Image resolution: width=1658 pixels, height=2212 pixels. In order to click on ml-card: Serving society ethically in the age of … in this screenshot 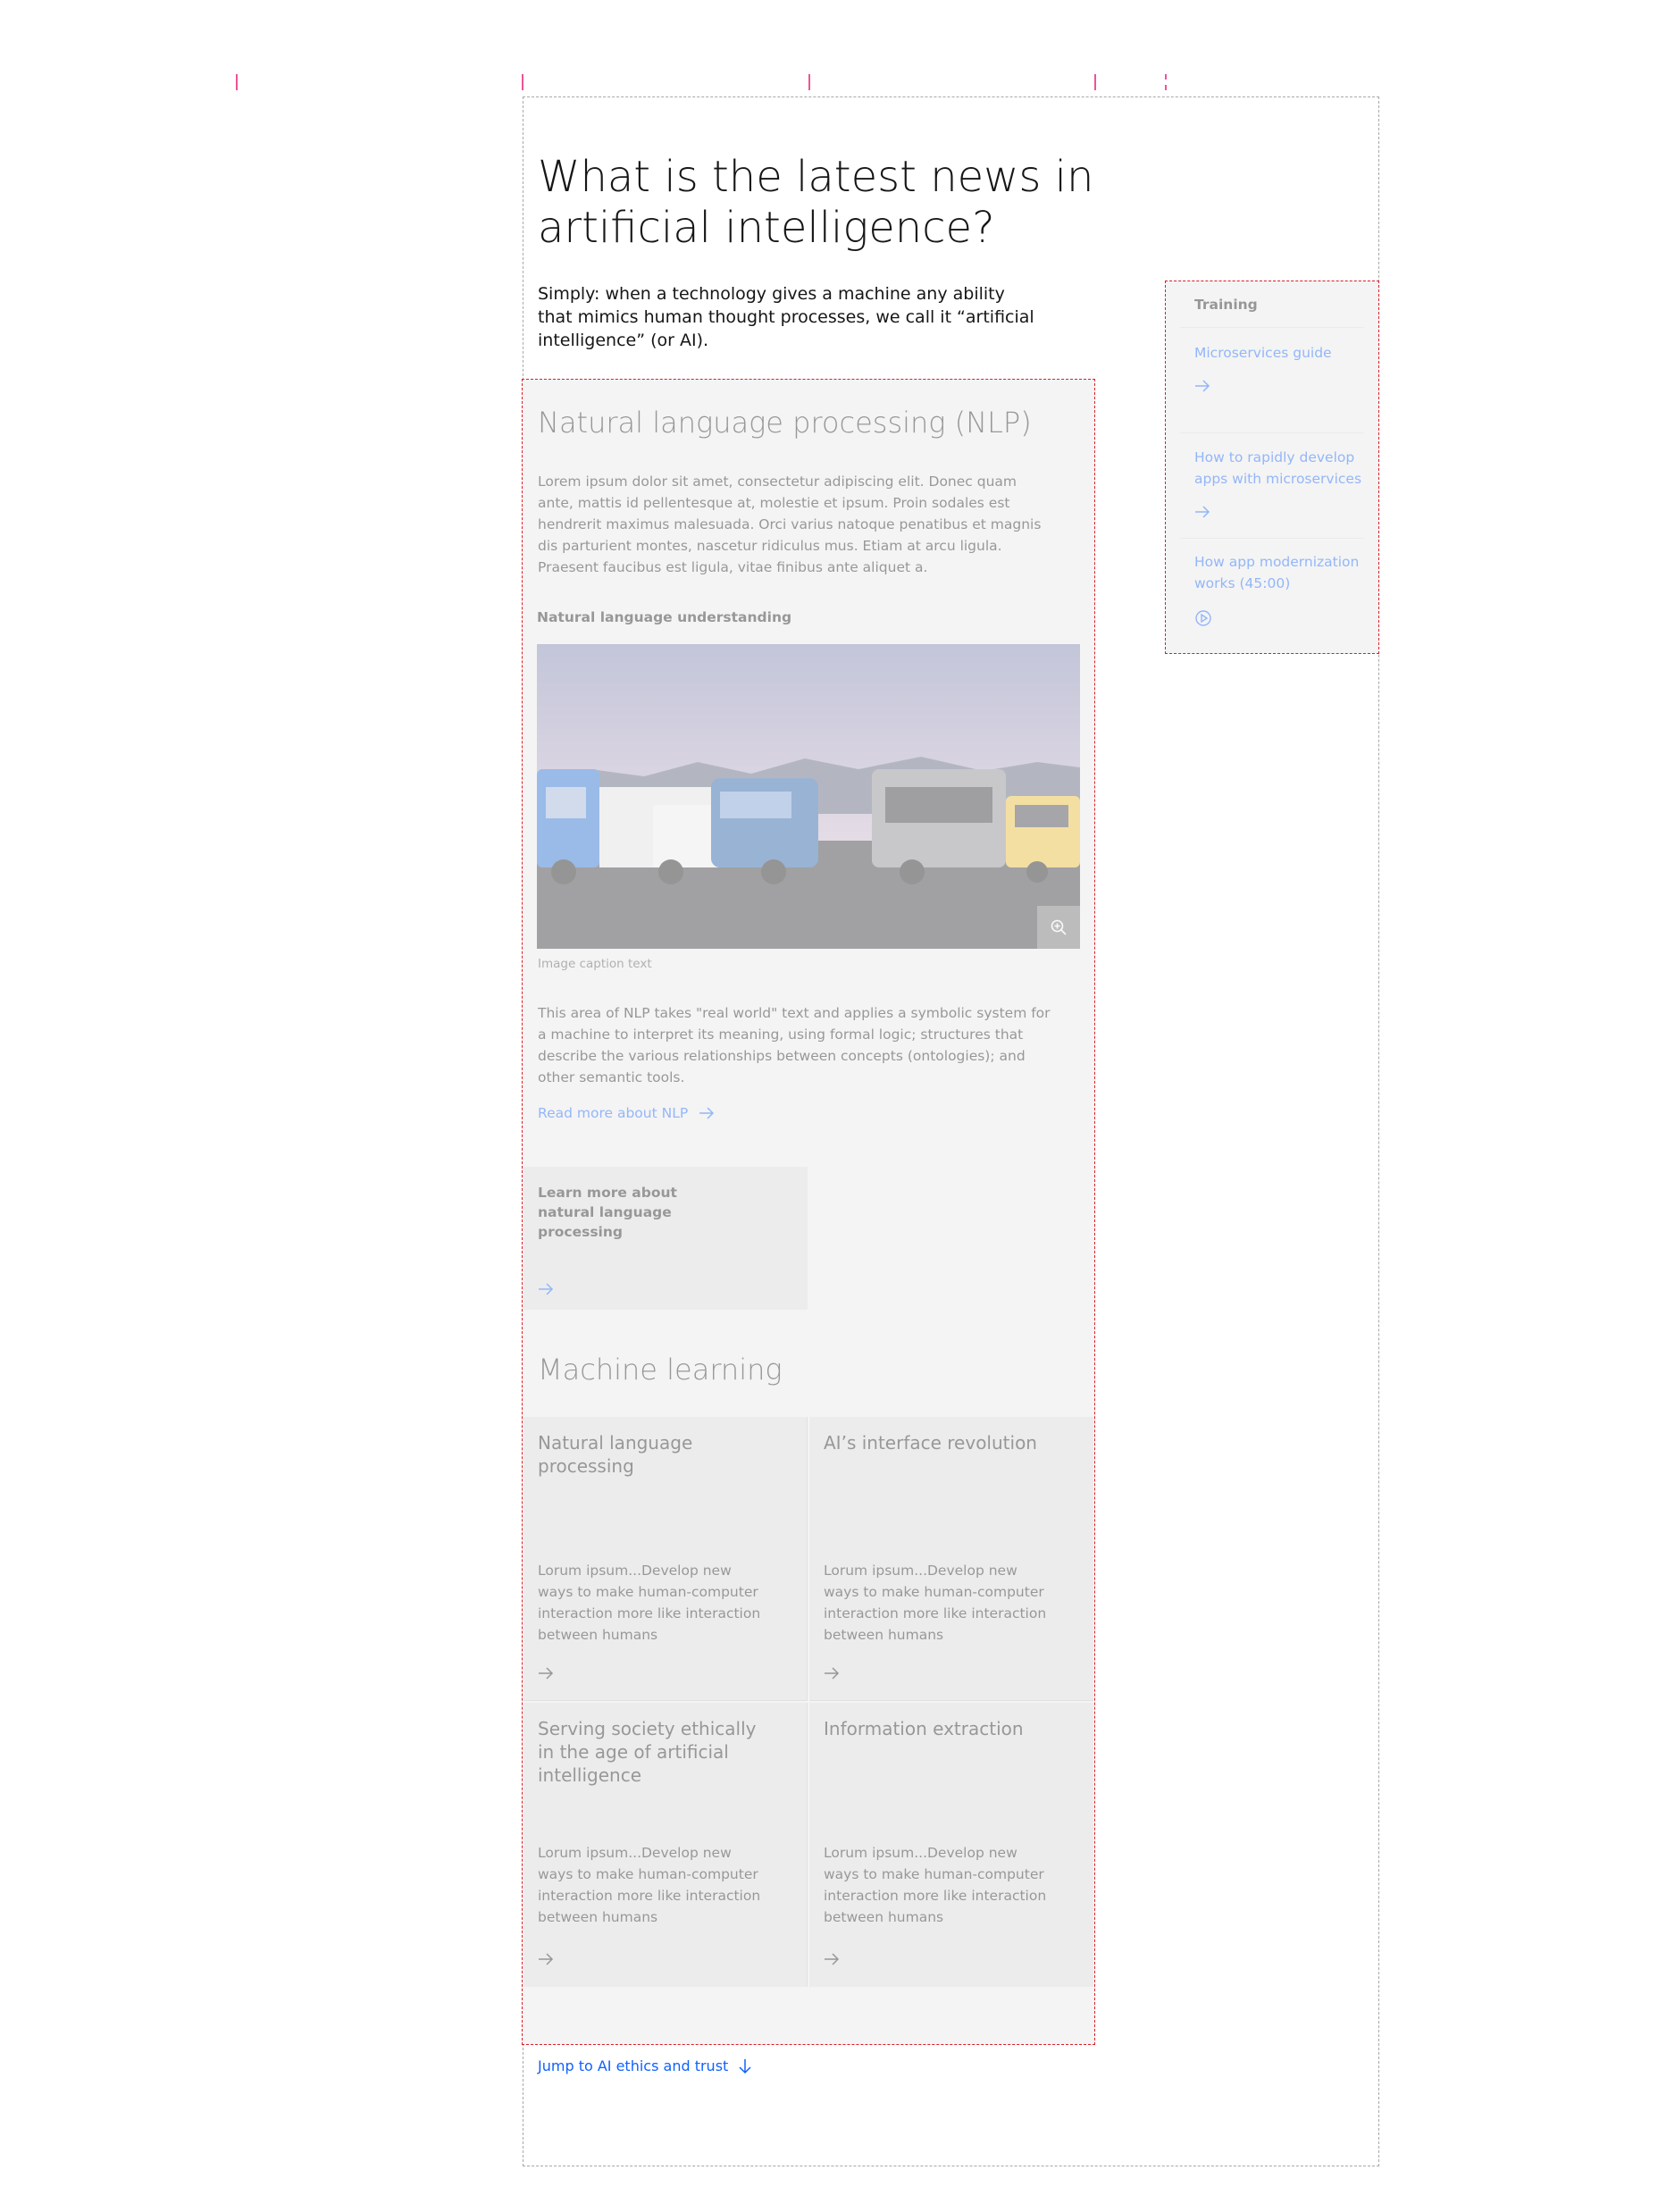, I will do `click(665, 1845)`.